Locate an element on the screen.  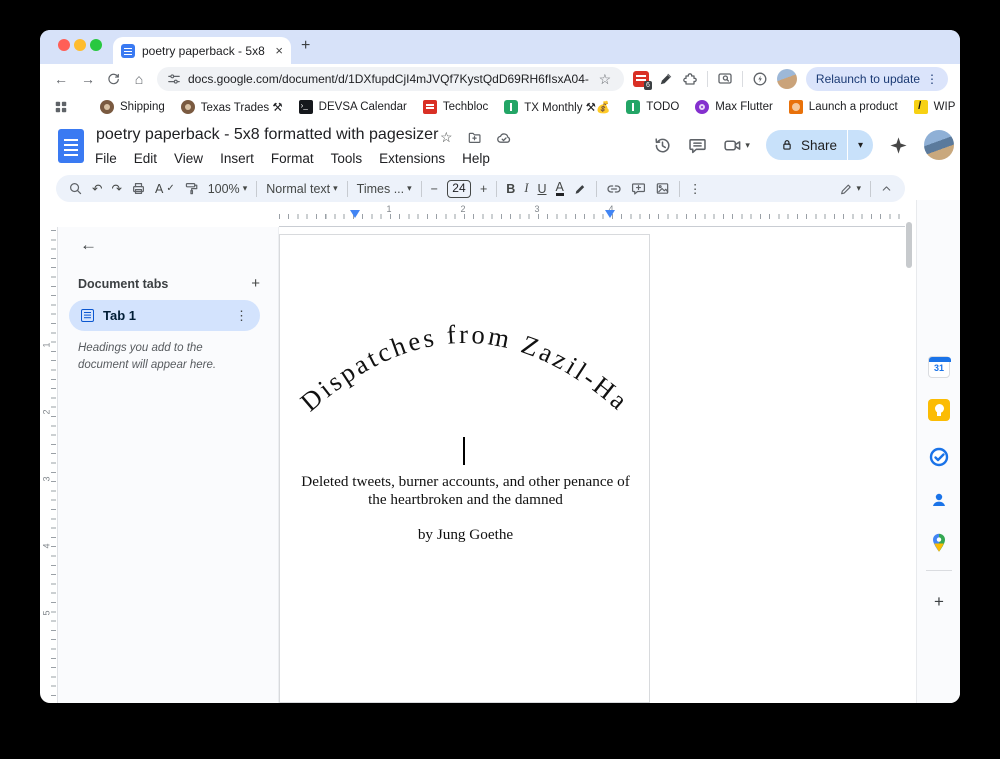
tab-1-menu-icon: ⋮ is located at coordinates (241, 316).